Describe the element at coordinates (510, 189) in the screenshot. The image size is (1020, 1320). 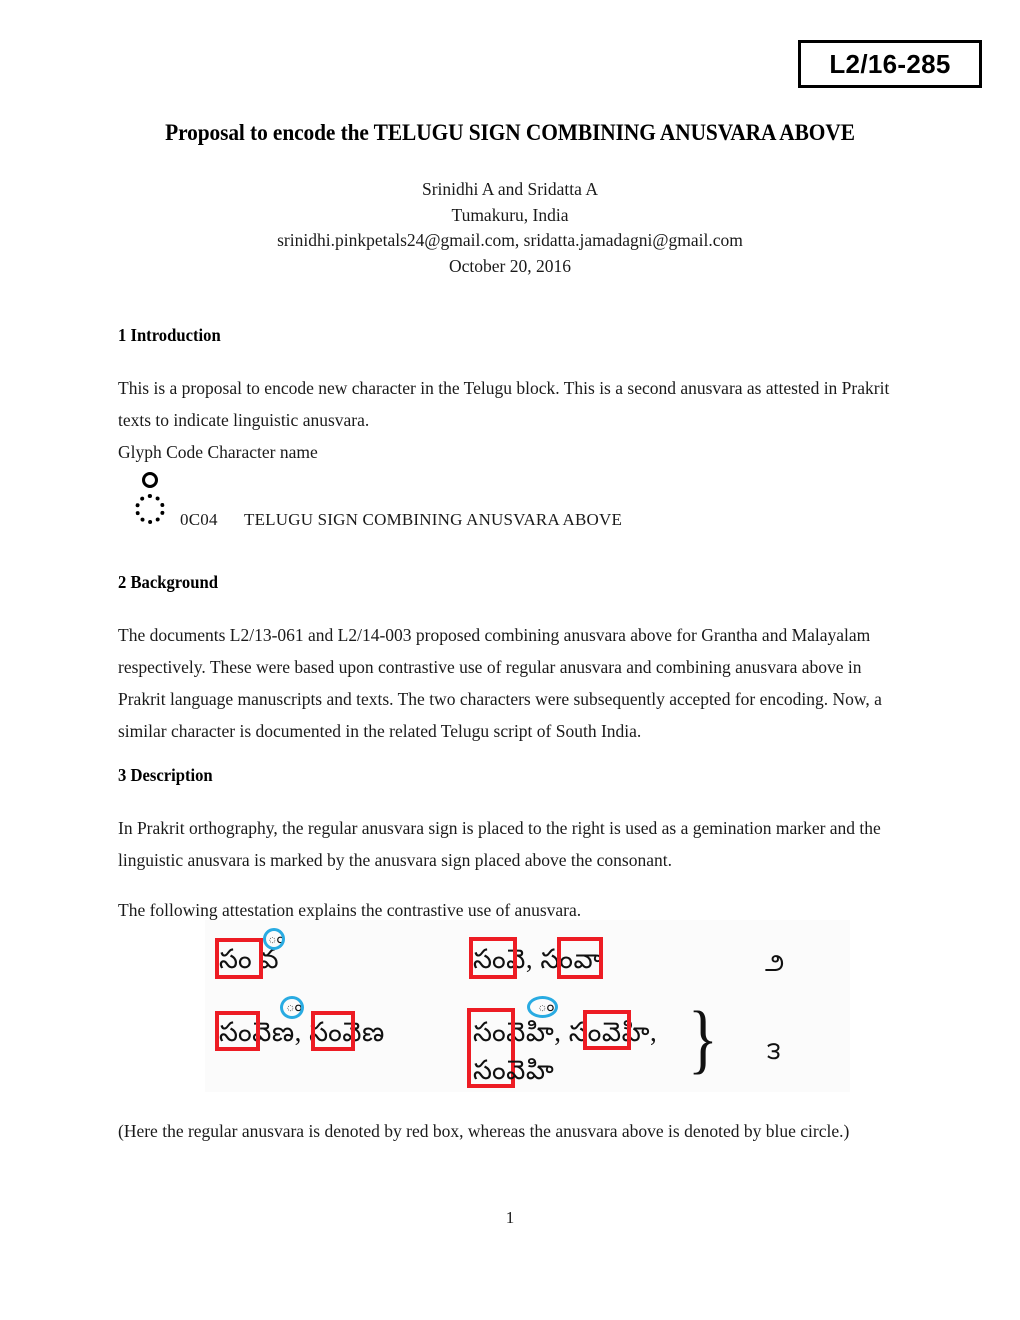
I see `author-names: Srinidhi A and Sridatta A` at that location.